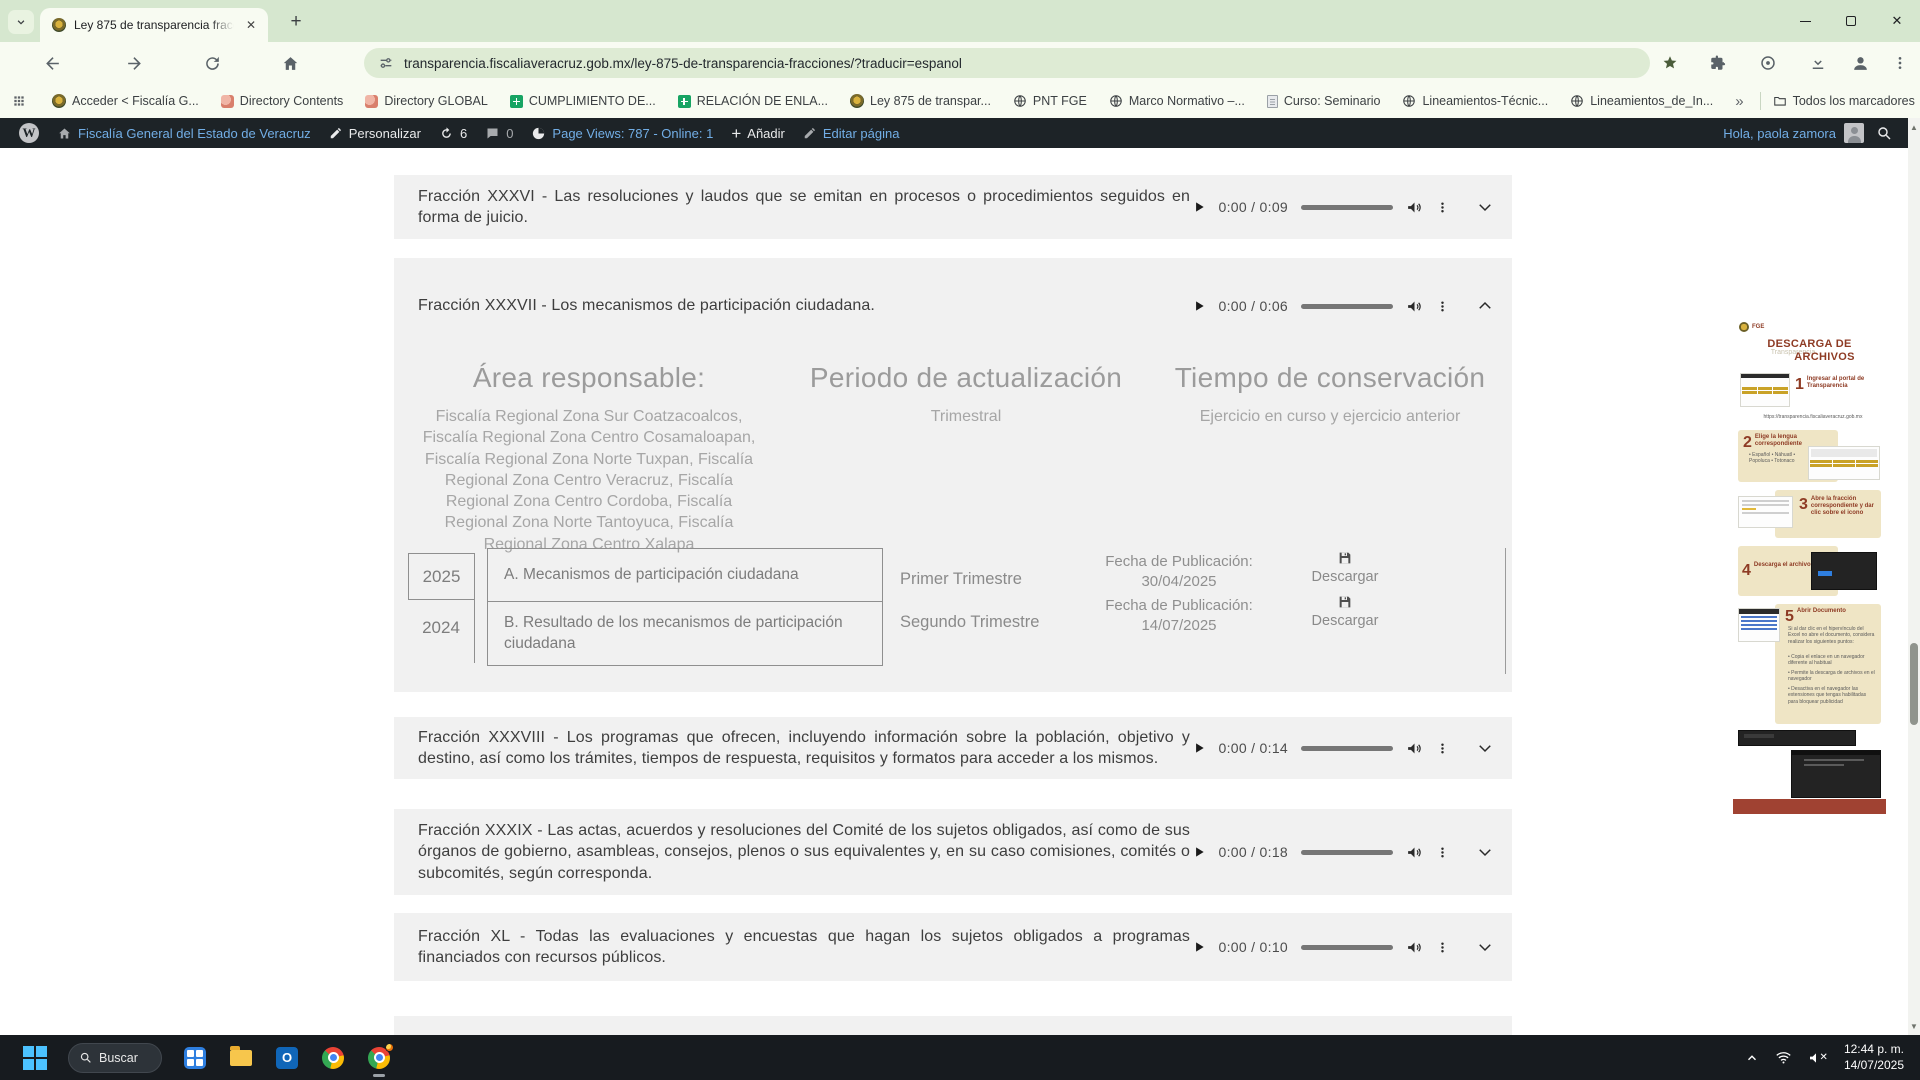 This screenshot has width=1920, height=1080. What do you see at coordinates (154, 25) in the screenshot?
I see `browser-tab: Ley 875 de transparencia fracci ✕` at bounding box center [154, 25].